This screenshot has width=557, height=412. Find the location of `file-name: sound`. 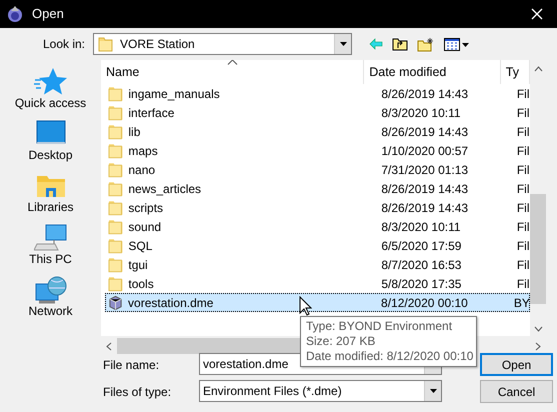

file-name: sound is located at coordinates (145, 227).